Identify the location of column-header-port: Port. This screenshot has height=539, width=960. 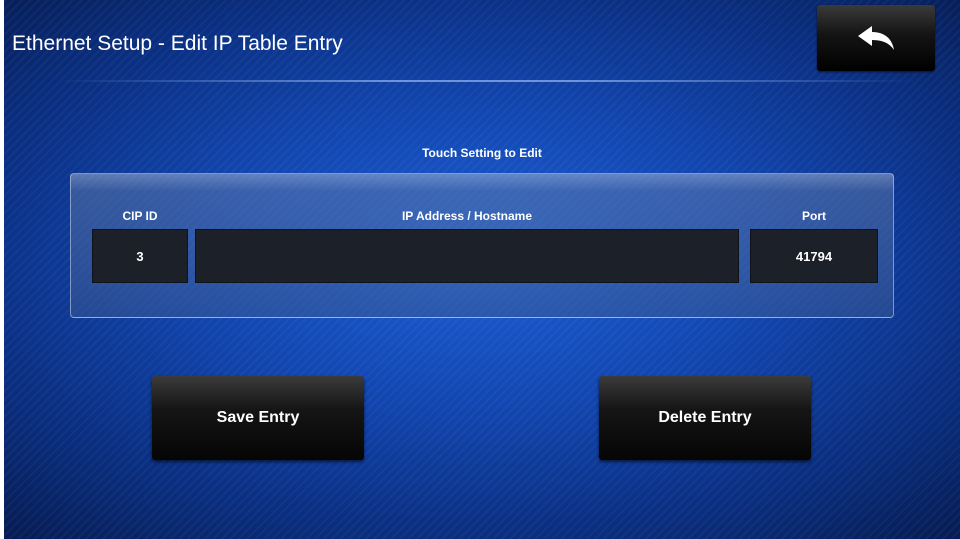
(814, 216).